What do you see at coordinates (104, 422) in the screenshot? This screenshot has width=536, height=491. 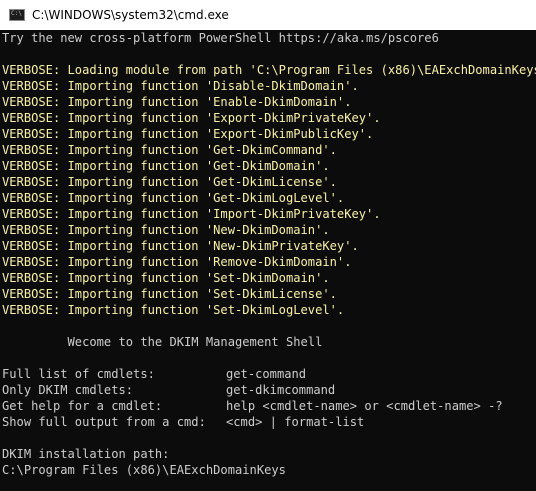 I see `help-row-label: Show full output from a cmd:` at bounding box center [104, 422].